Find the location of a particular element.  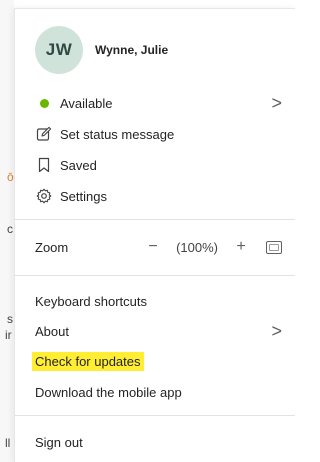

keyboard-shortcuts-label: Keyboard shortcuts is located at coordinates (91, 301).